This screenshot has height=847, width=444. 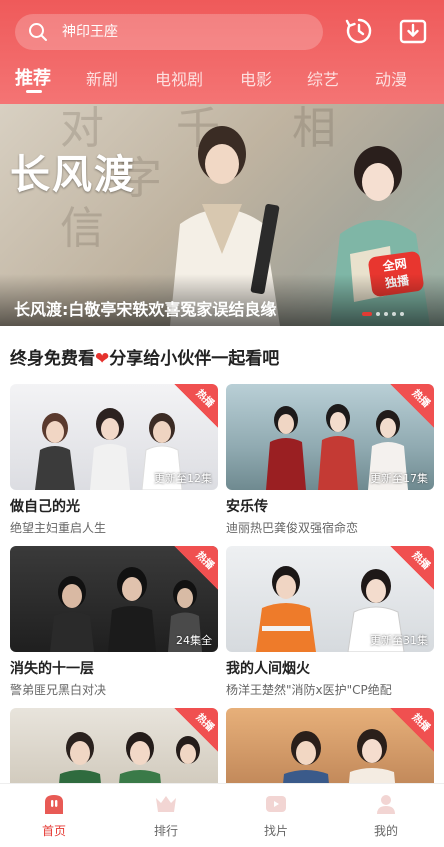 I want to click on drama-subtitle: 警弟匪兄黑白对决, so click(x=58, y=690).